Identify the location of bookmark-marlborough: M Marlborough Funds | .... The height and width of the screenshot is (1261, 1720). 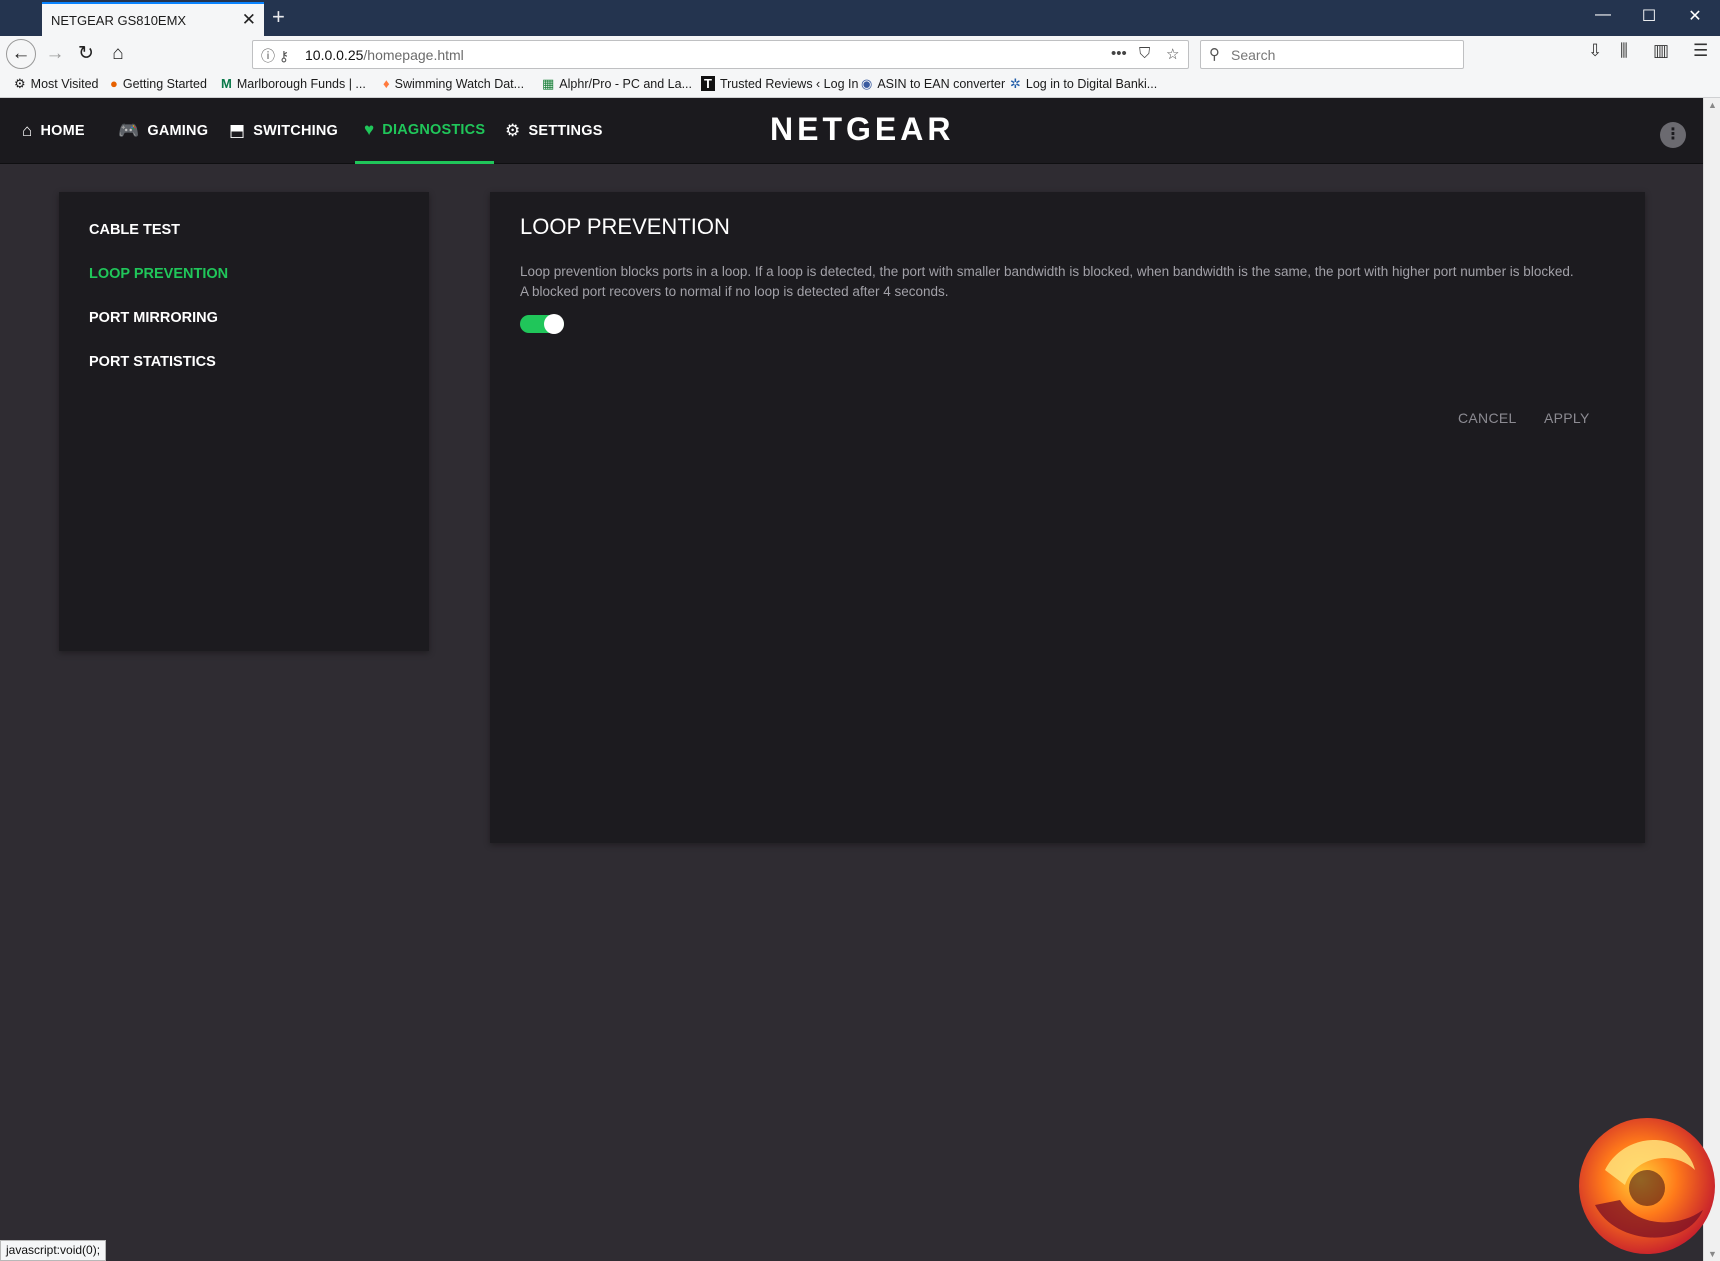
(293, 83).